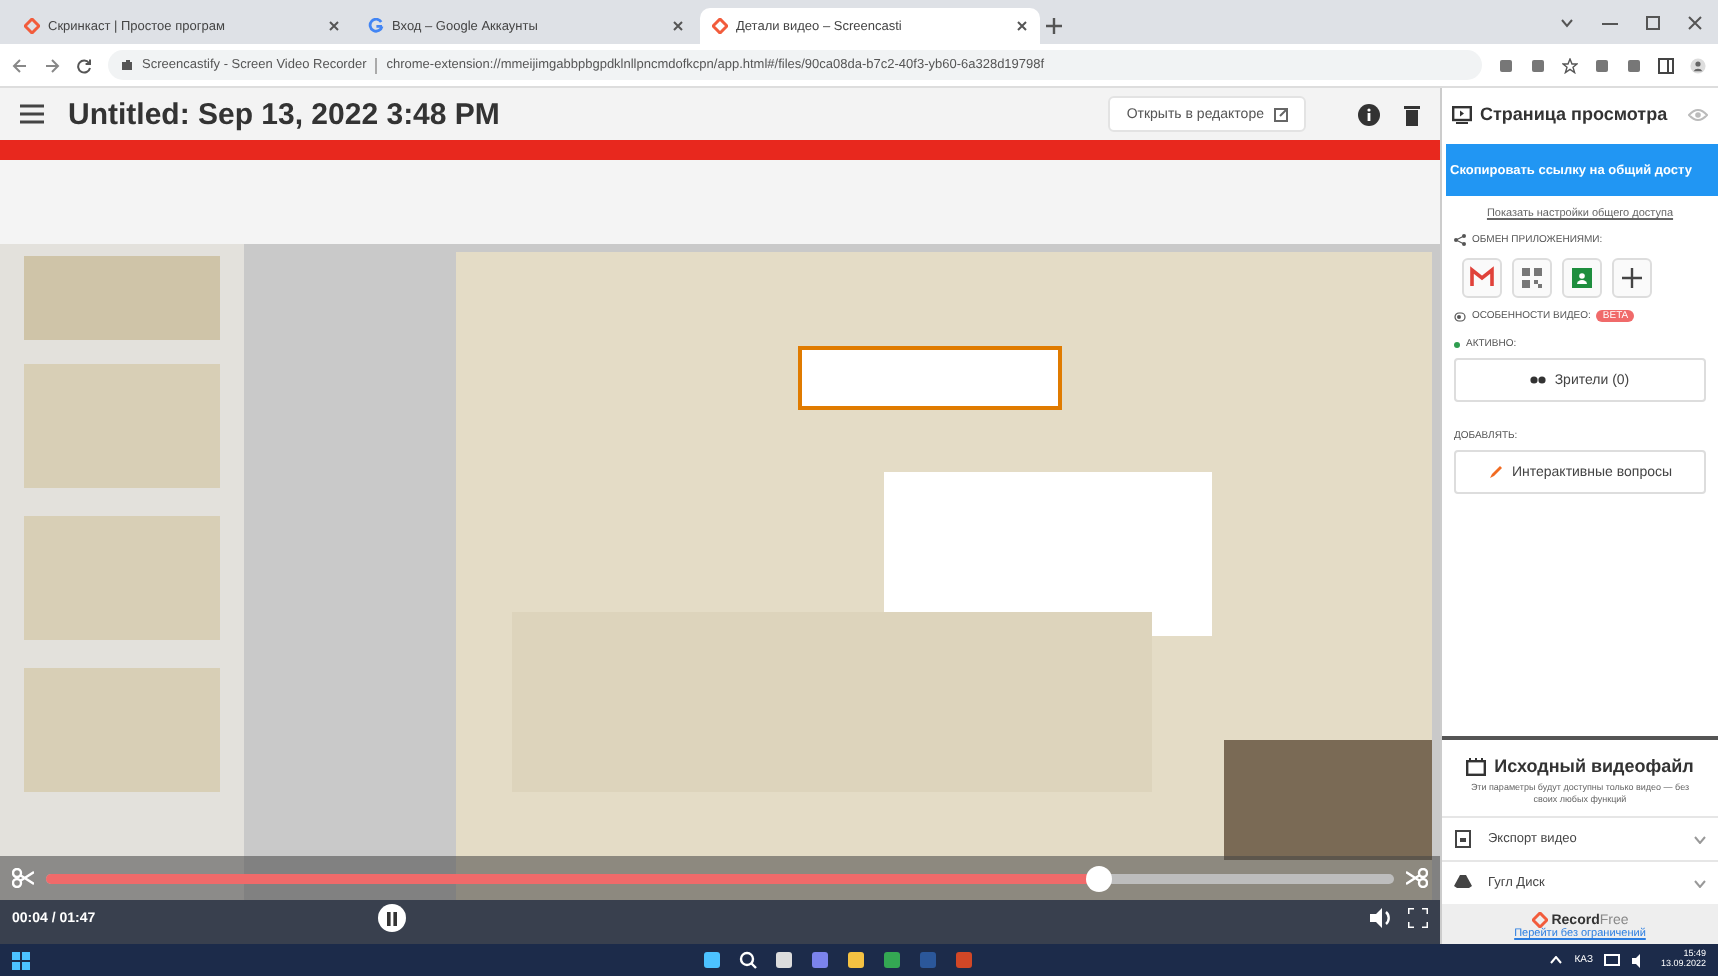 This screenshot has height=976, width=1718. I want to click on caret-up-icon, so click(1556, 960).